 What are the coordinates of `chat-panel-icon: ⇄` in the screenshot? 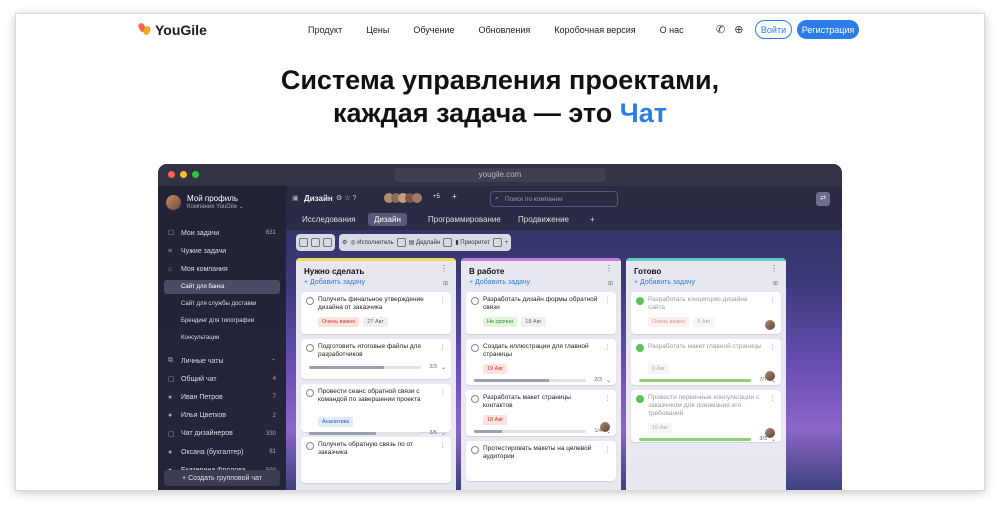 It's located at (823, 199).